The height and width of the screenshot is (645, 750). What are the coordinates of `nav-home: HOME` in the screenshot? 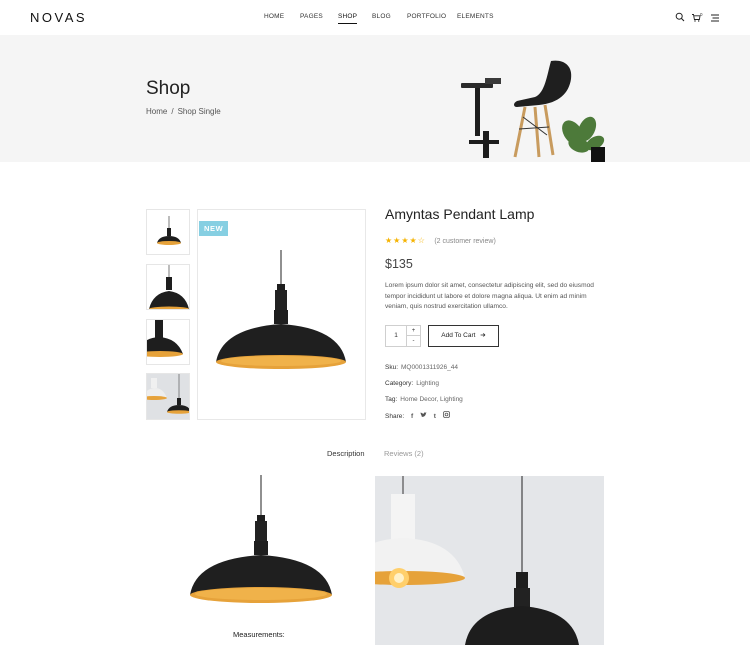 It's located at (274, 16).